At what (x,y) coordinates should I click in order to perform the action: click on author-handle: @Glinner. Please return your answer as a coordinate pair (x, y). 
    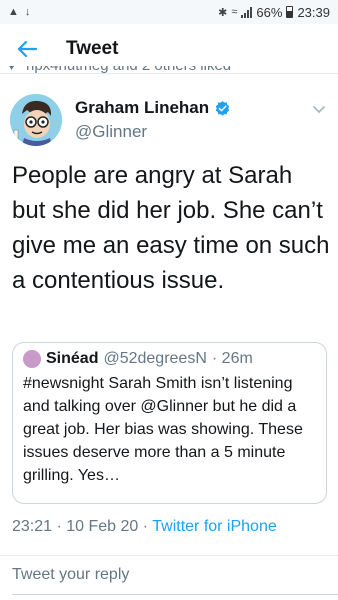
    Looking at the image, I should click on (111, 132).